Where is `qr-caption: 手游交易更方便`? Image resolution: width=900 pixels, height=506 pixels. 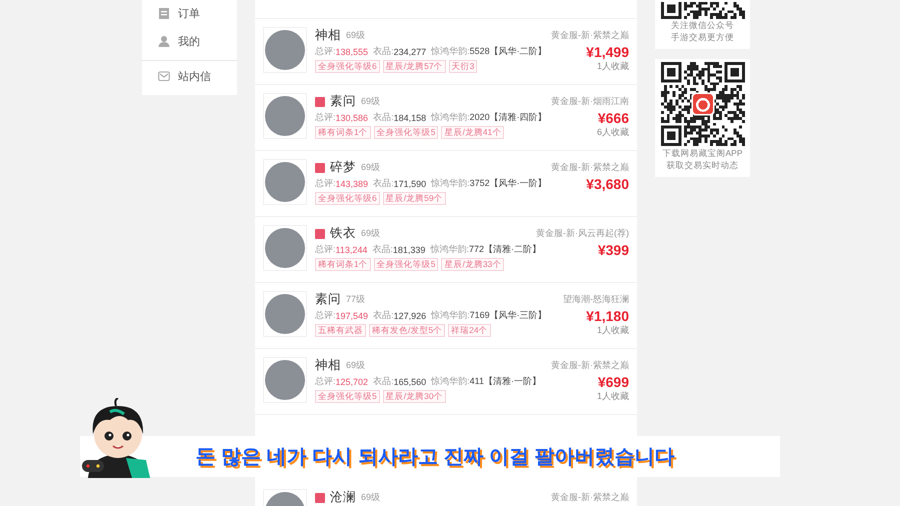 qr-caption: 手游交易更方便 is located at coordinates (702, 37).